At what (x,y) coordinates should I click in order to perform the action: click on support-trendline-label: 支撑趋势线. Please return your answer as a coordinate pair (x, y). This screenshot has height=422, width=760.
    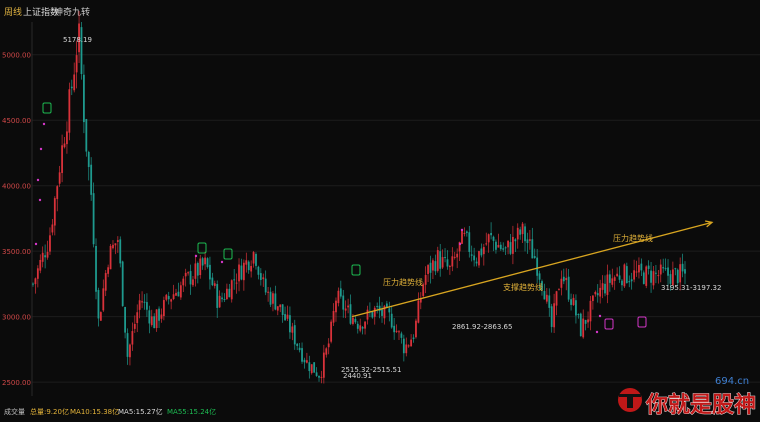
    Looking at the image, I should click on (523, 287).